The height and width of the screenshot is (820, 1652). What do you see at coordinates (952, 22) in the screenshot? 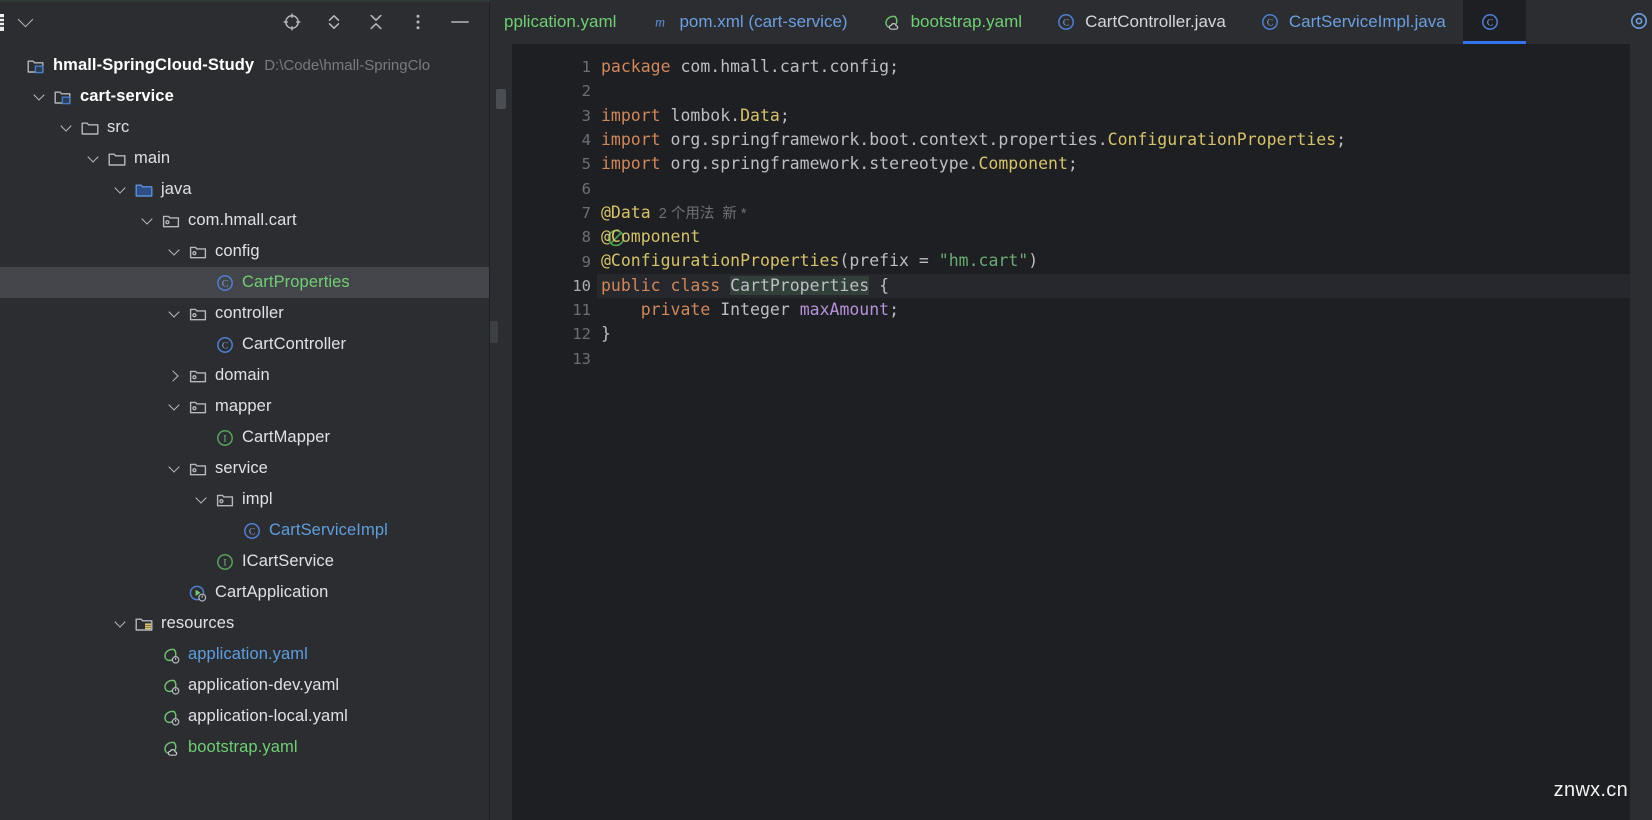
I see `editor-tab-bootstrap-yaml: bootstrap.yaml` at bounding box center [952, 22].